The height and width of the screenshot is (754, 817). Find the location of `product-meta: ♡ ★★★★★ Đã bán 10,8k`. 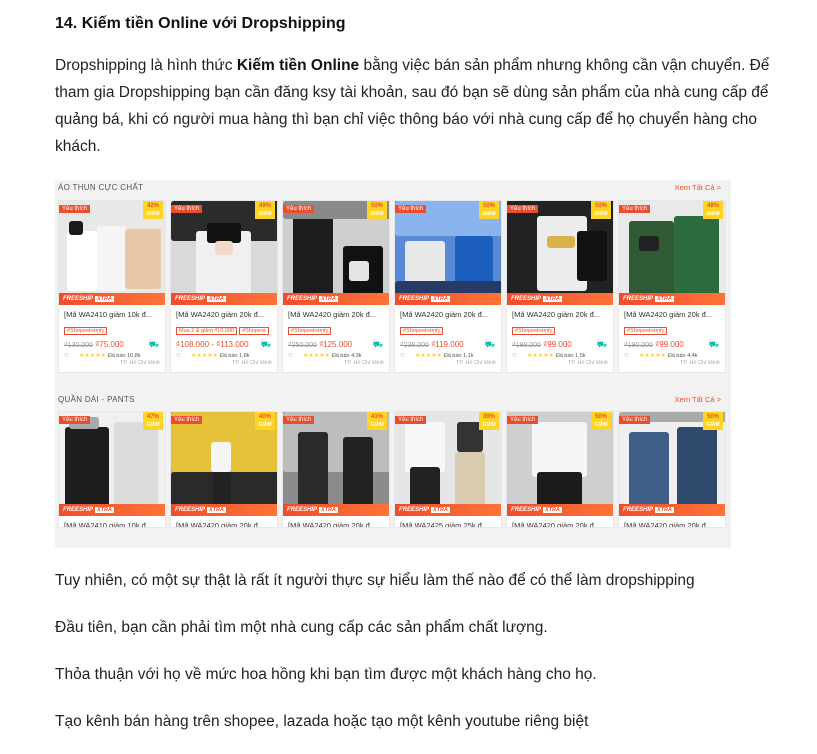

product-meta: ♡ ★★★★★ Đã bán 10,8k is located at coordinates (114, 355).